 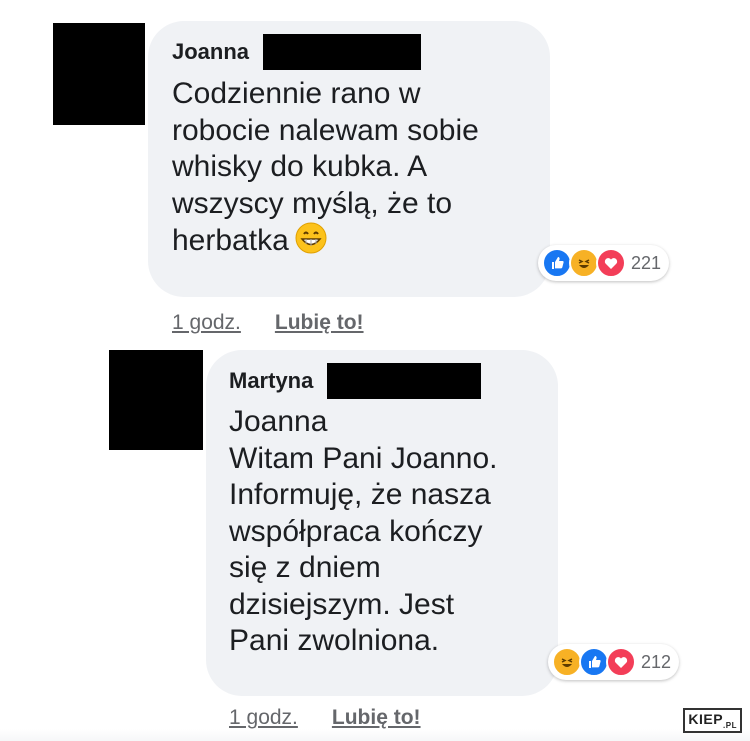 I want to click on mention-joanna: Joanna, so click(x=363, y=422).